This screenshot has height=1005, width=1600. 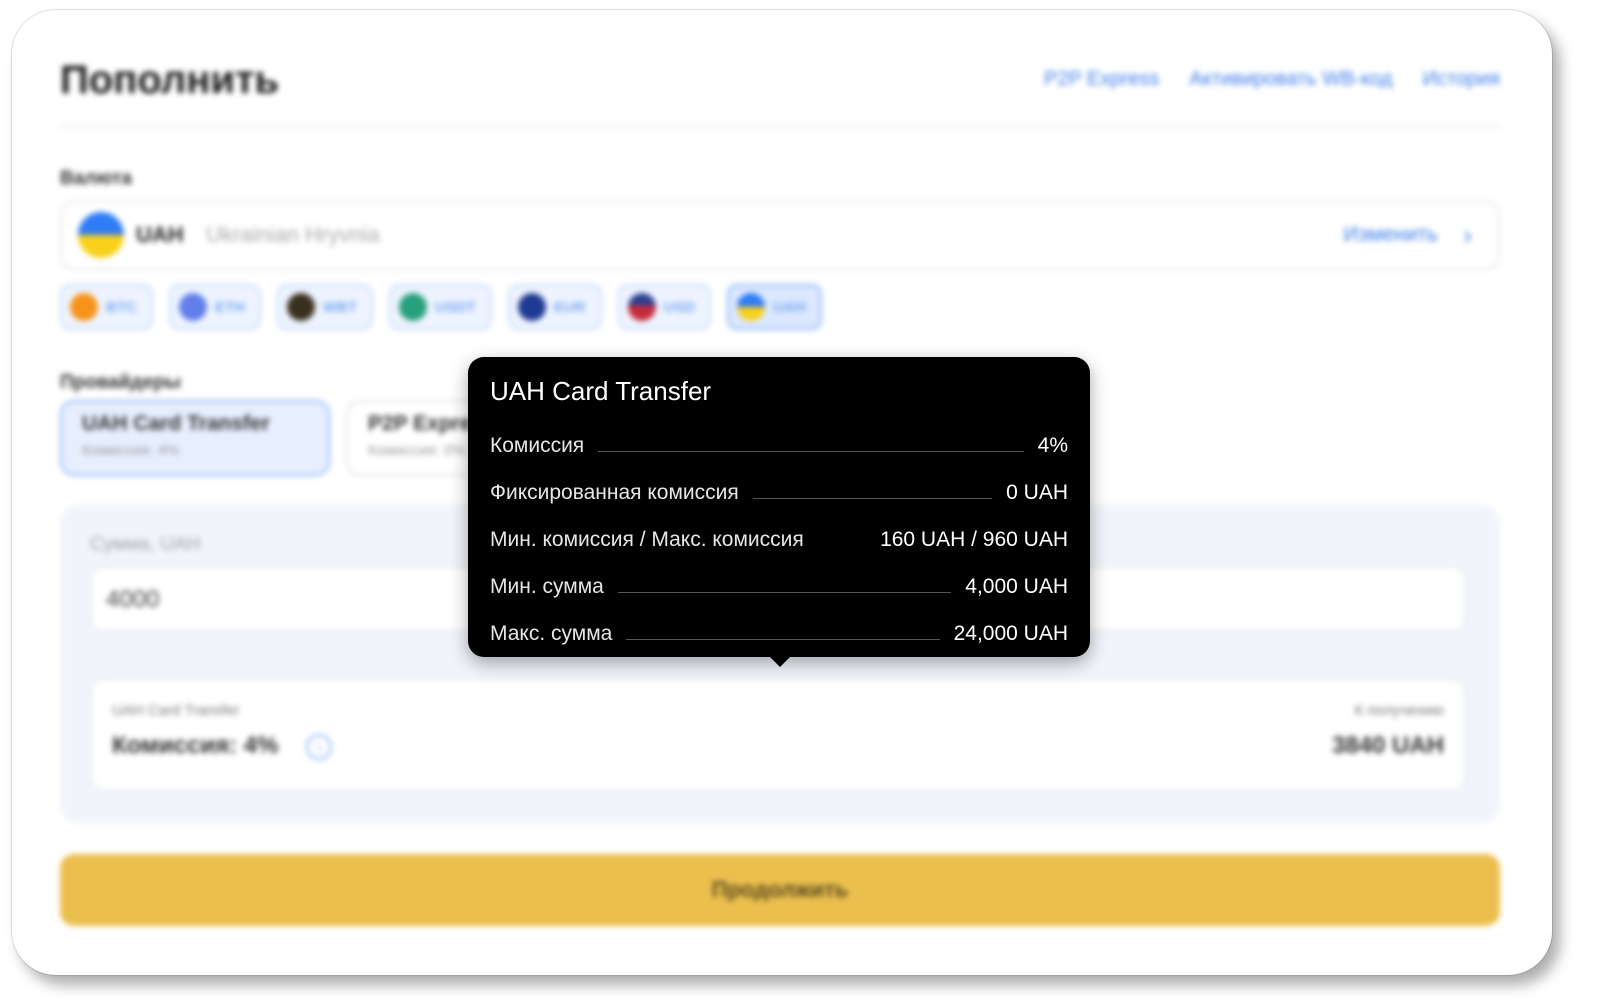 What do you see at coordinates (537, 445) in the screenshot?
I see `tooltip-key: Комиссия` at bounding box center [537, 445].